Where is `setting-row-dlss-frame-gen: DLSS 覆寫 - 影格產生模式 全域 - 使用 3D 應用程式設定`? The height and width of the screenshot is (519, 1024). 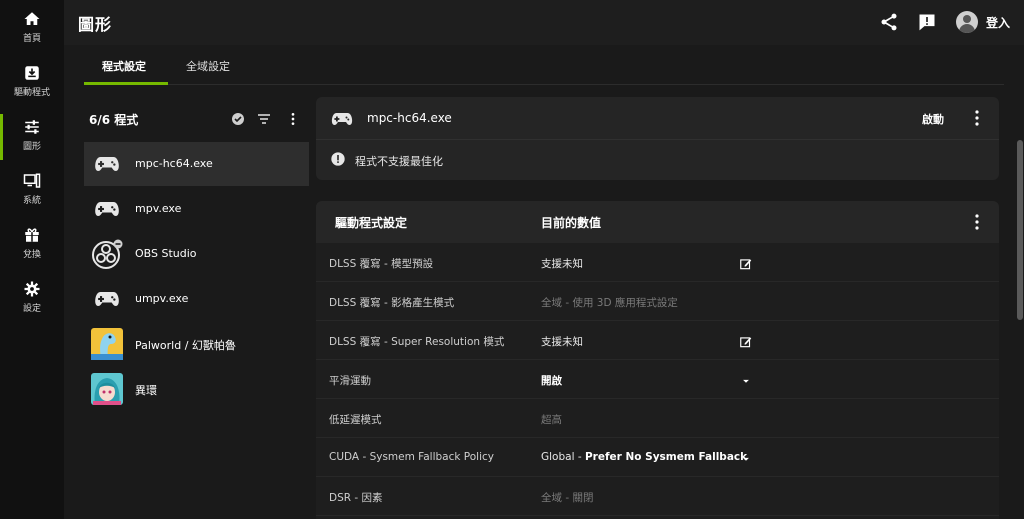 setting-row-dlss-frame-gen: DLSS 覆寫 - 影格產生模式 全域 - 使用 3D 應用程式設定 is located at coordinates (657, 301).